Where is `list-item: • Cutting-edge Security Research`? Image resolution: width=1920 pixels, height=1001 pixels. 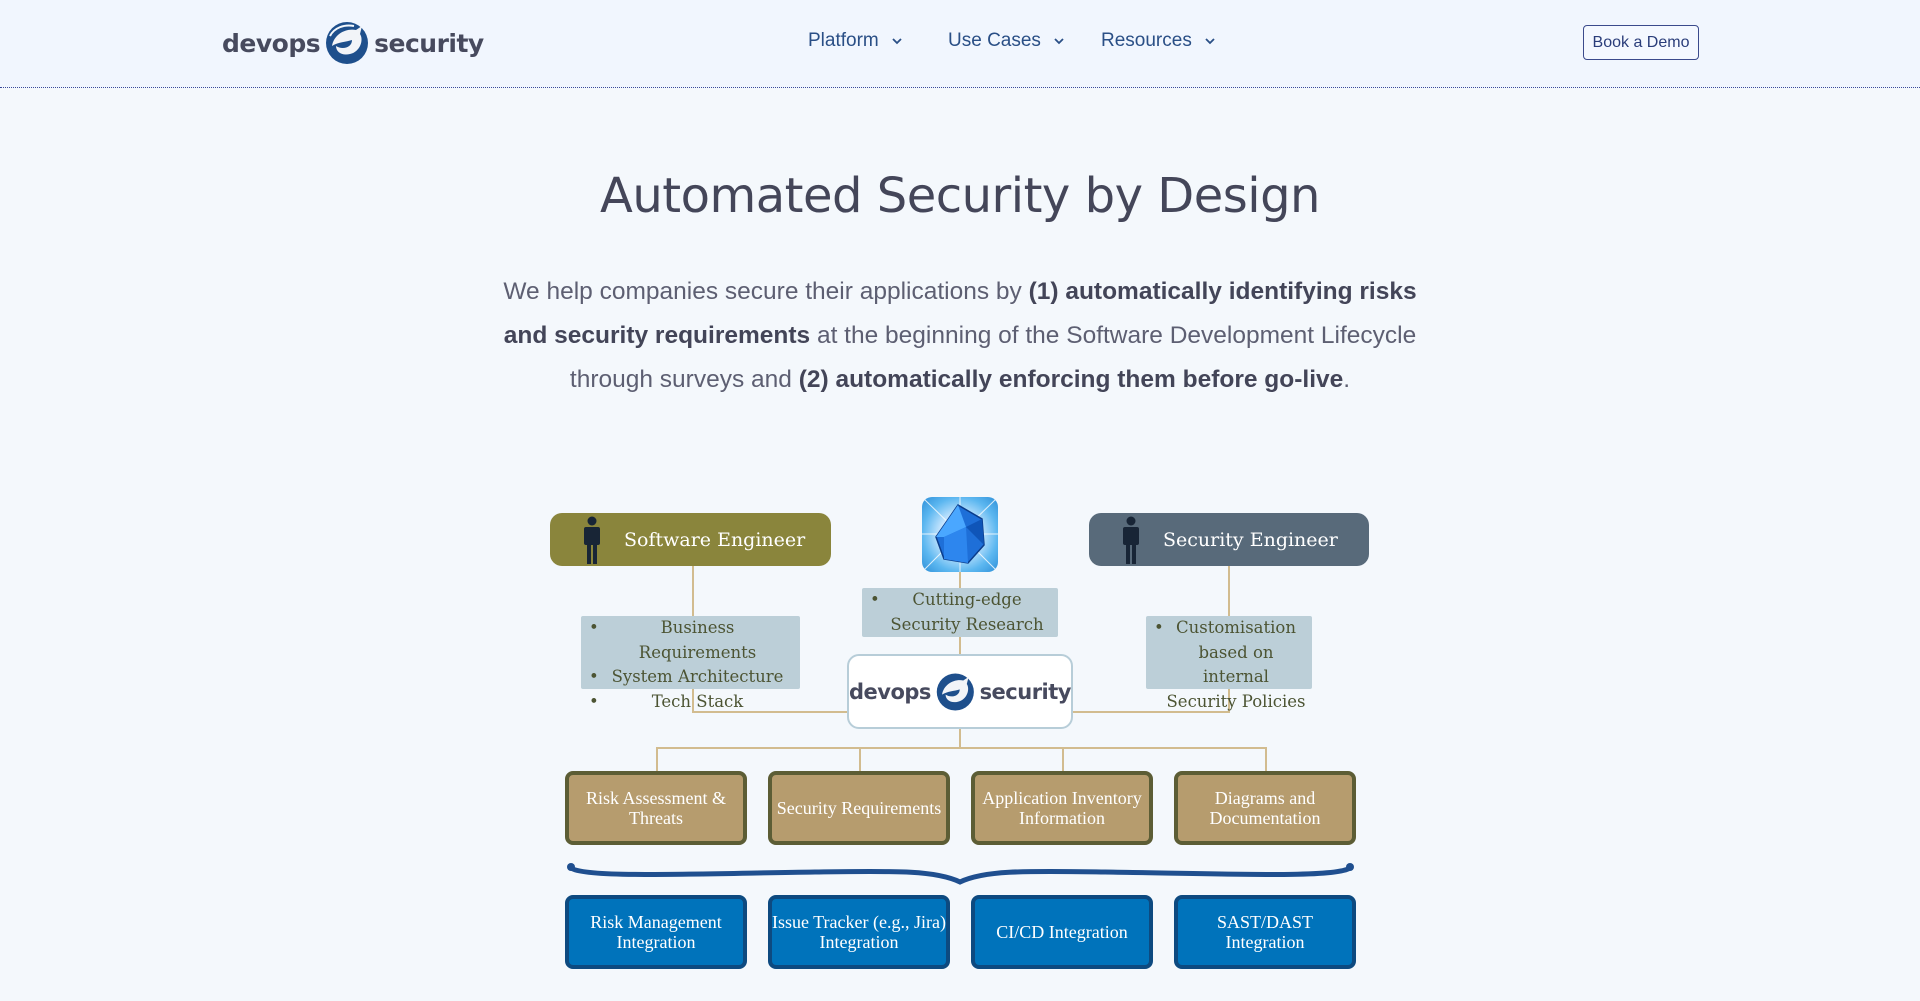 list-item: • Cutting-edge Security Research is located at coordinates (957, 612).